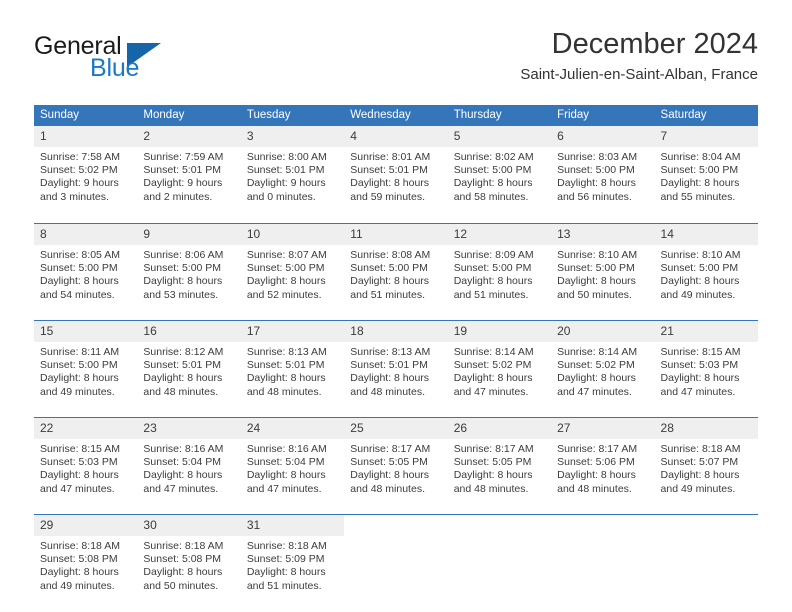 The height and width of the screenshot is (612, 792). Describe the element at coordinates (86, 525) in the screenshot. I see `day-number: 29` at that location.